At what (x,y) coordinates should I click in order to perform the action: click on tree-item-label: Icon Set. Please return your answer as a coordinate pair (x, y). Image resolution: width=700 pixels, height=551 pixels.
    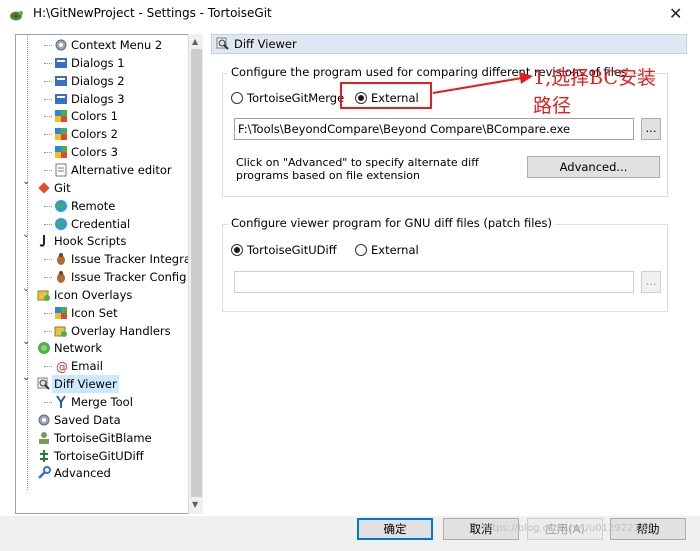
    Looking at the image, I should click on (94, 312).